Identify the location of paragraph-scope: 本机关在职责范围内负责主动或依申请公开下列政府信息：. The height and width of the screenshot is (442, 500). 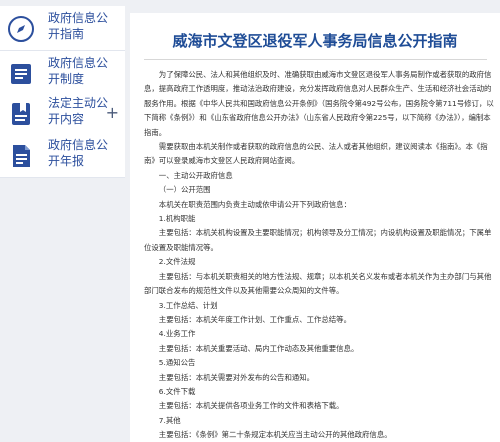
(254, 204).